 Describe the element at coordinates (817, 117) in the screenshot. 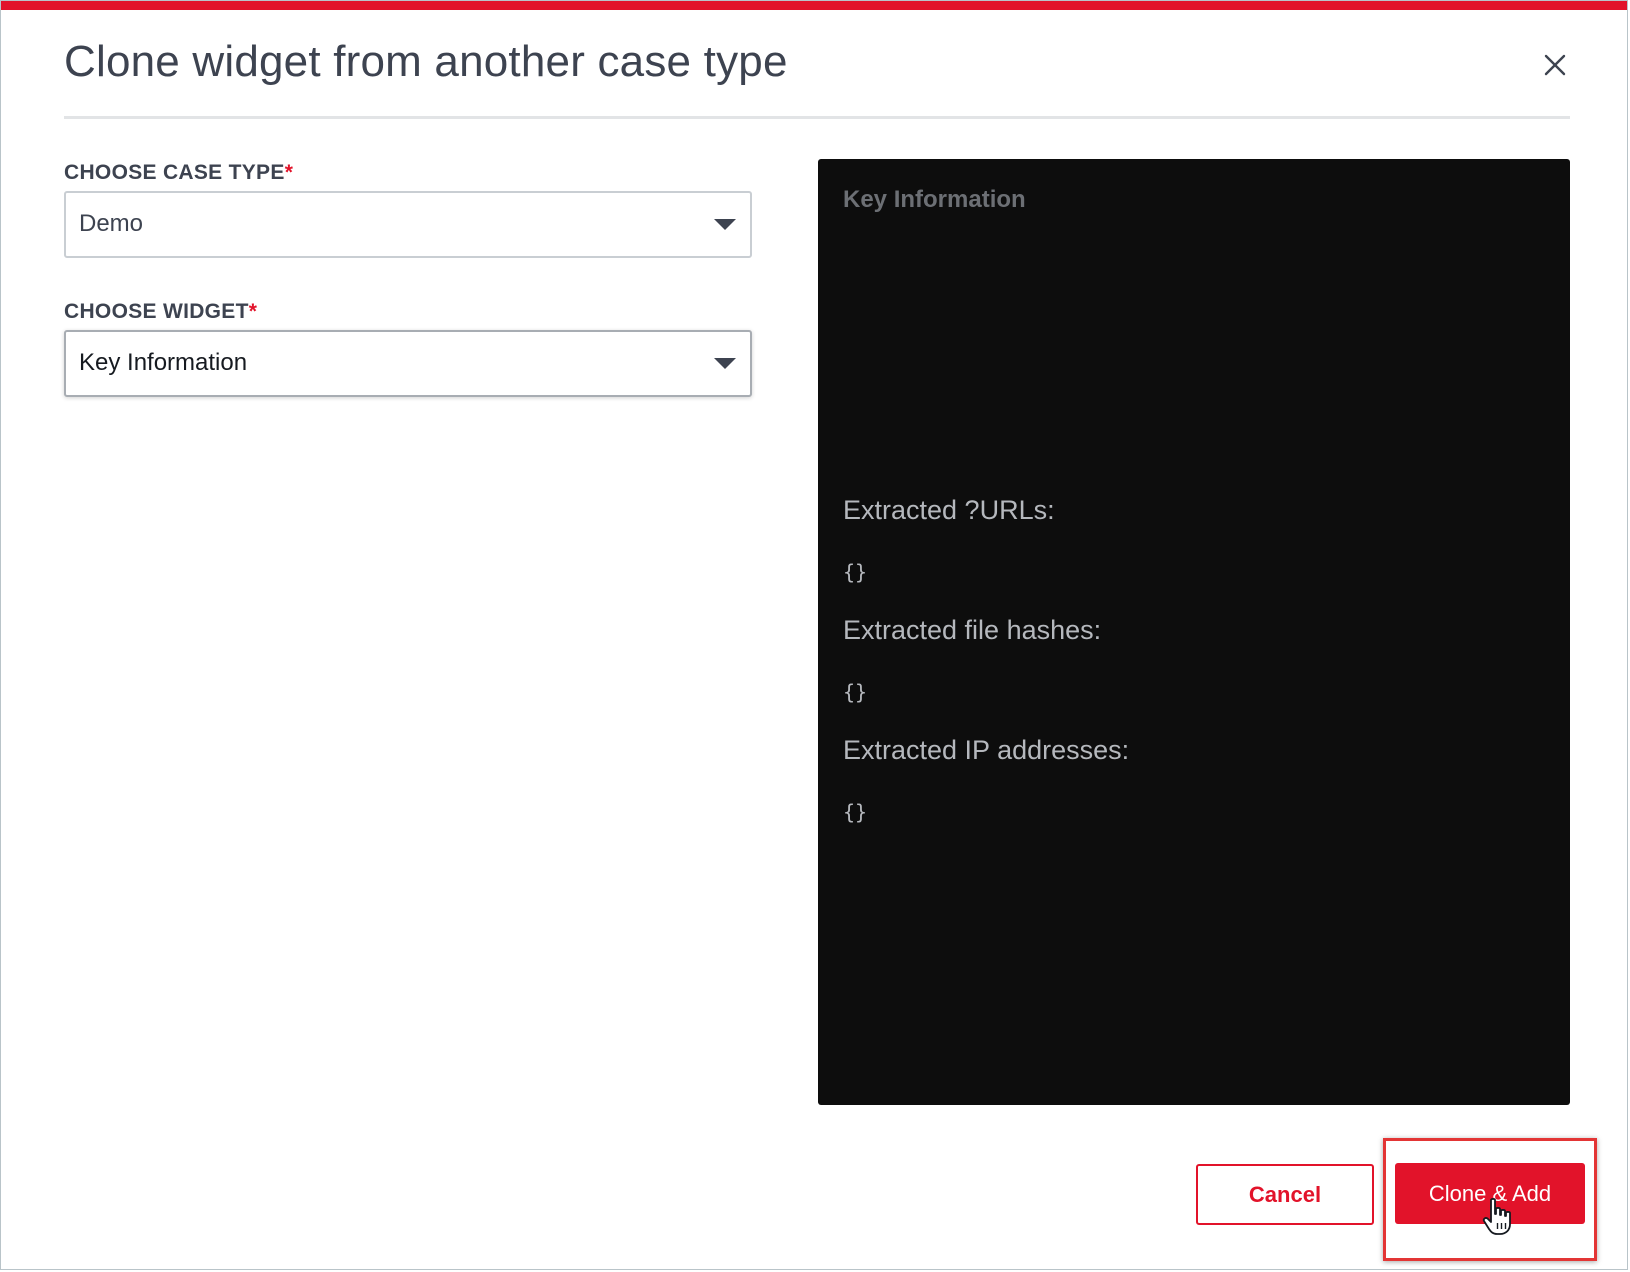

I see `header-divider` at that location.